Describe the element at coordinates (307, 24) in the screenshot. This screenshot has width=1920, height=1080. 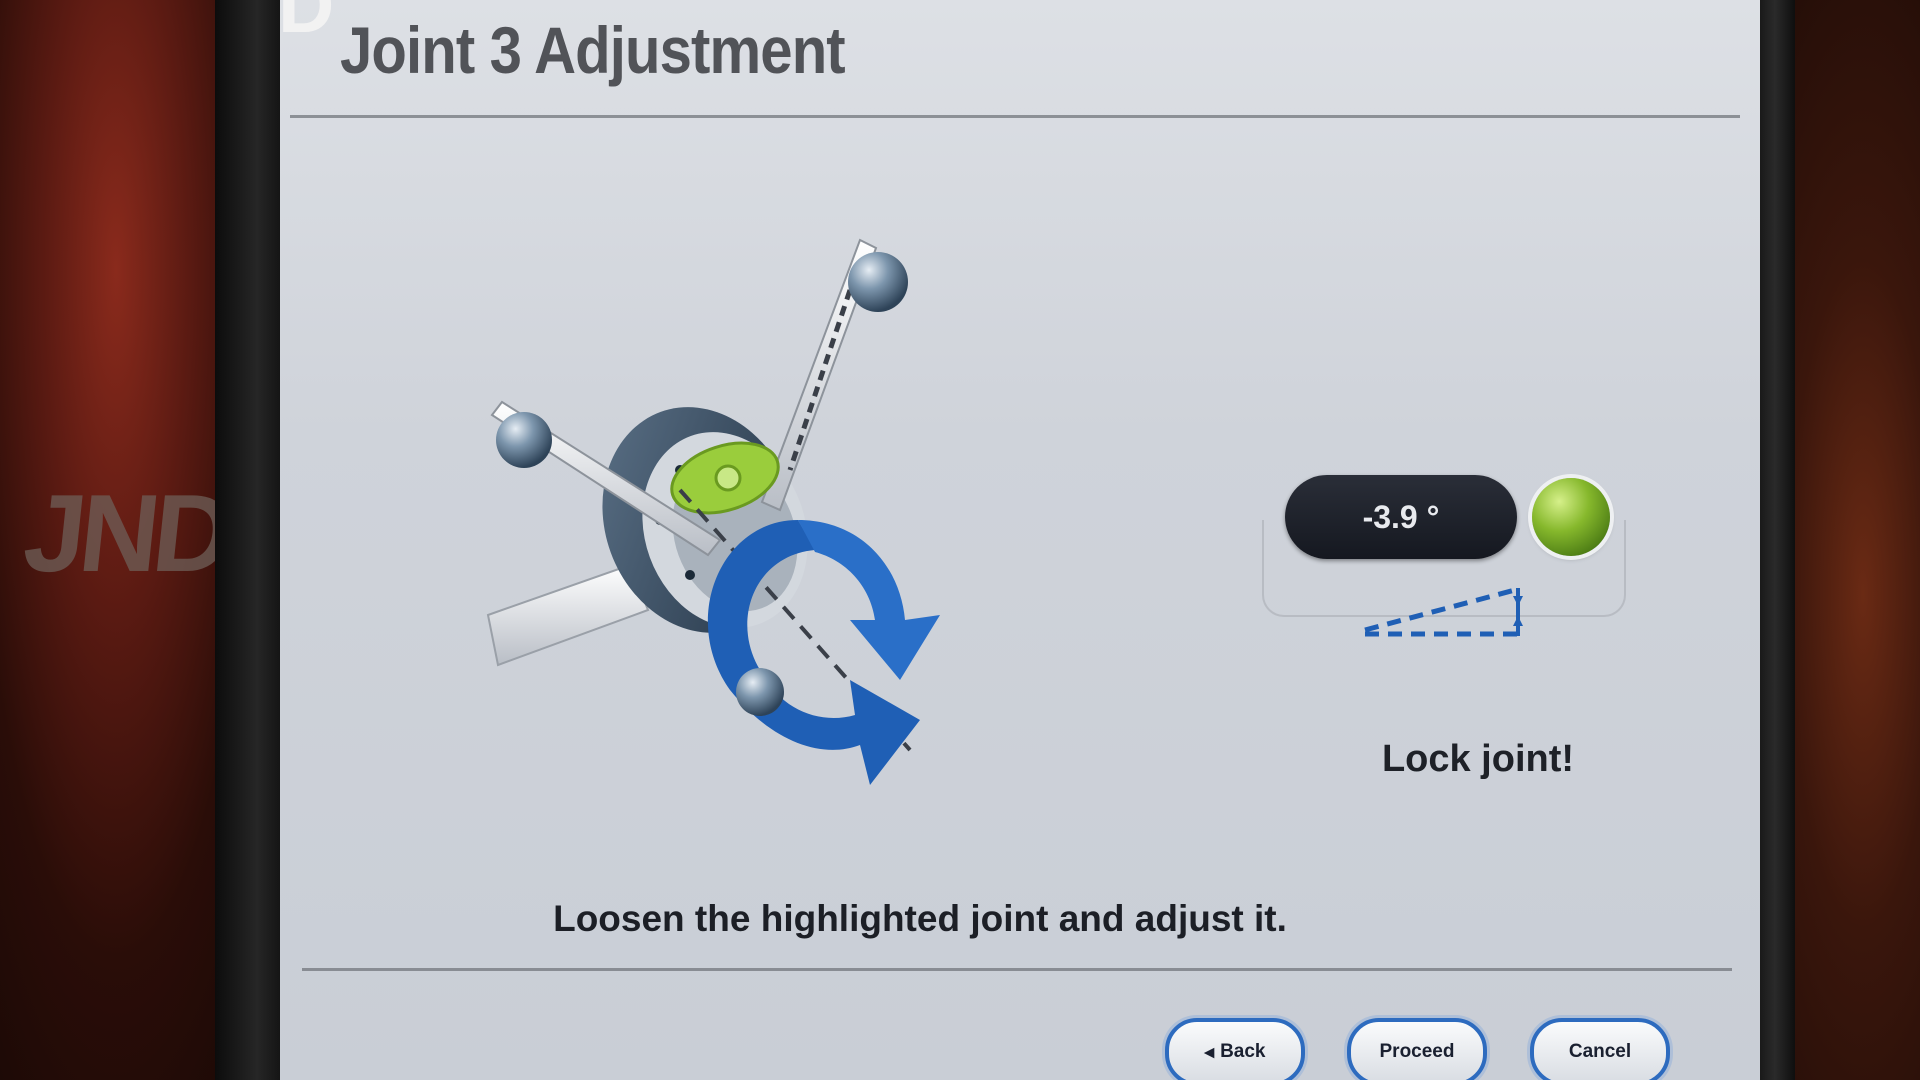
I see `corner-mark: D` at that location.